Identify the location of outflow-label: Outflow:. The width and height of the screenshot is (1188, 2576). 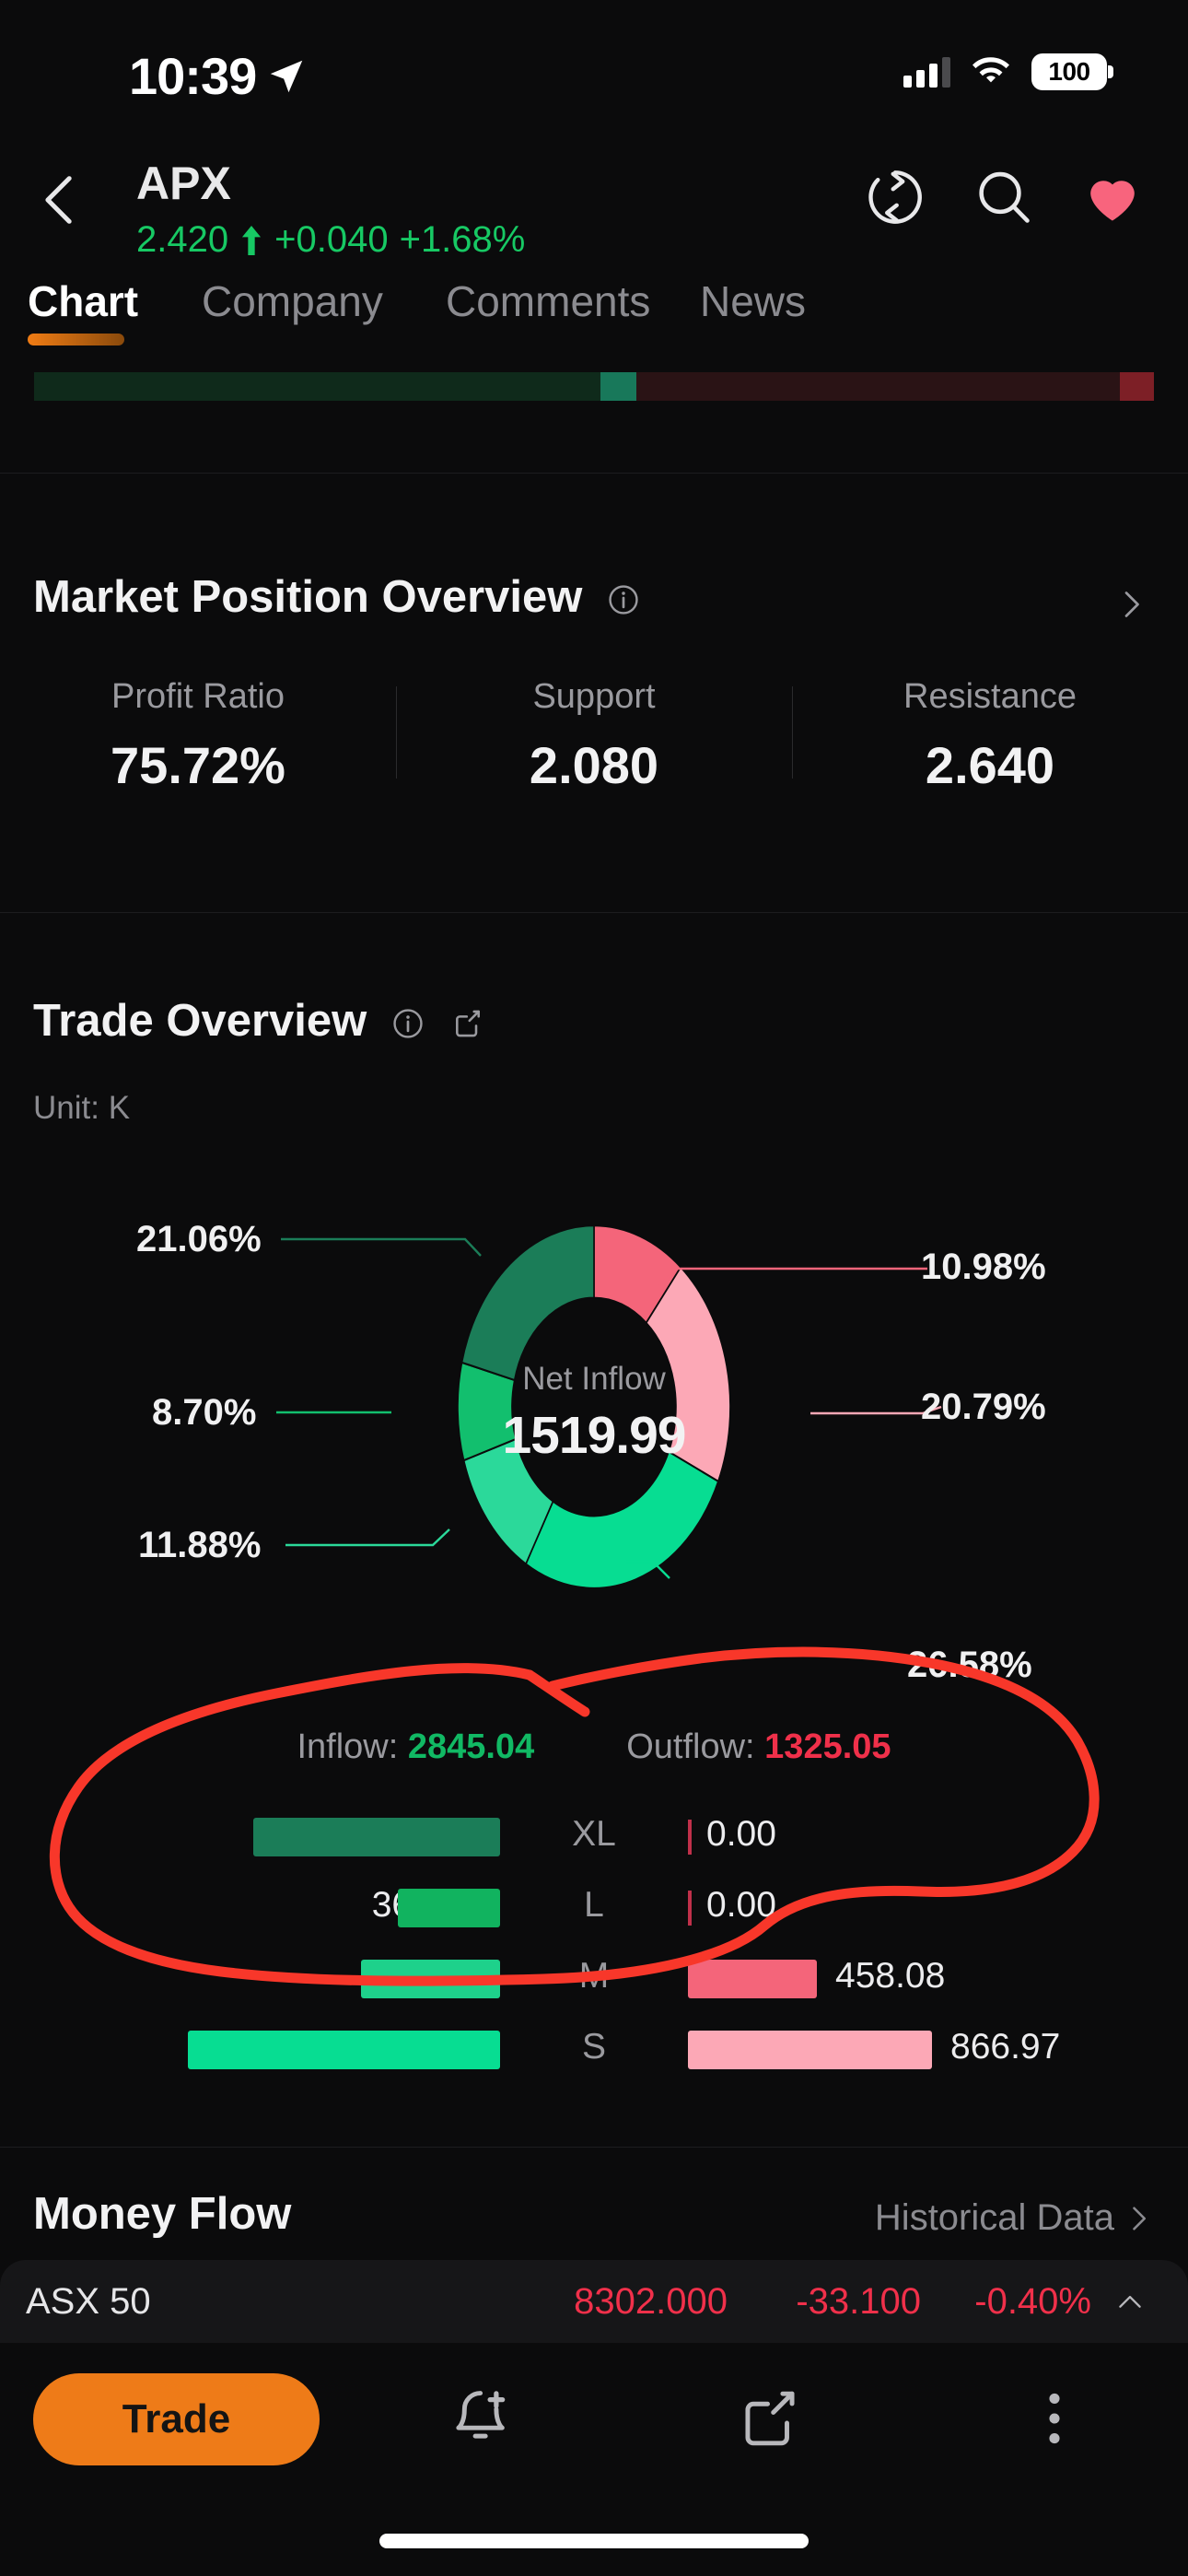
(690, 1746).